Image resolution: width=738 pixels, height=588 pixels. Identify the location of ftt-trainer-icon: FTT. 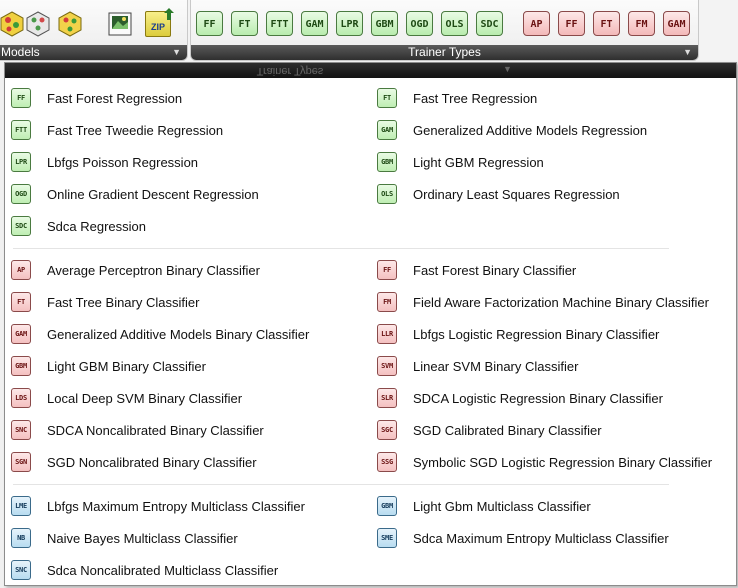
(21, 130).